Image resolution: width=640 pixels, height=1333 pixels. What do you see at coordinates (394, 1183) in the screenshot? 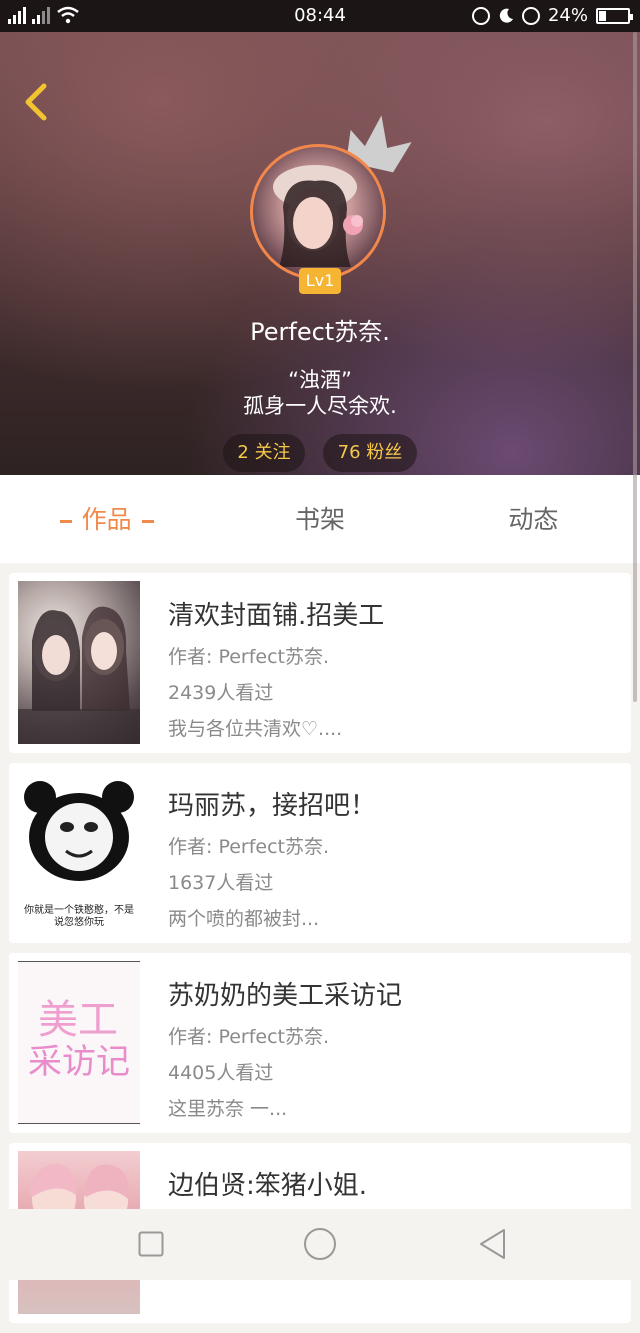
I see `book-info: 边伯贤:笨猪小姐.` at bounding box center [394, 1183].